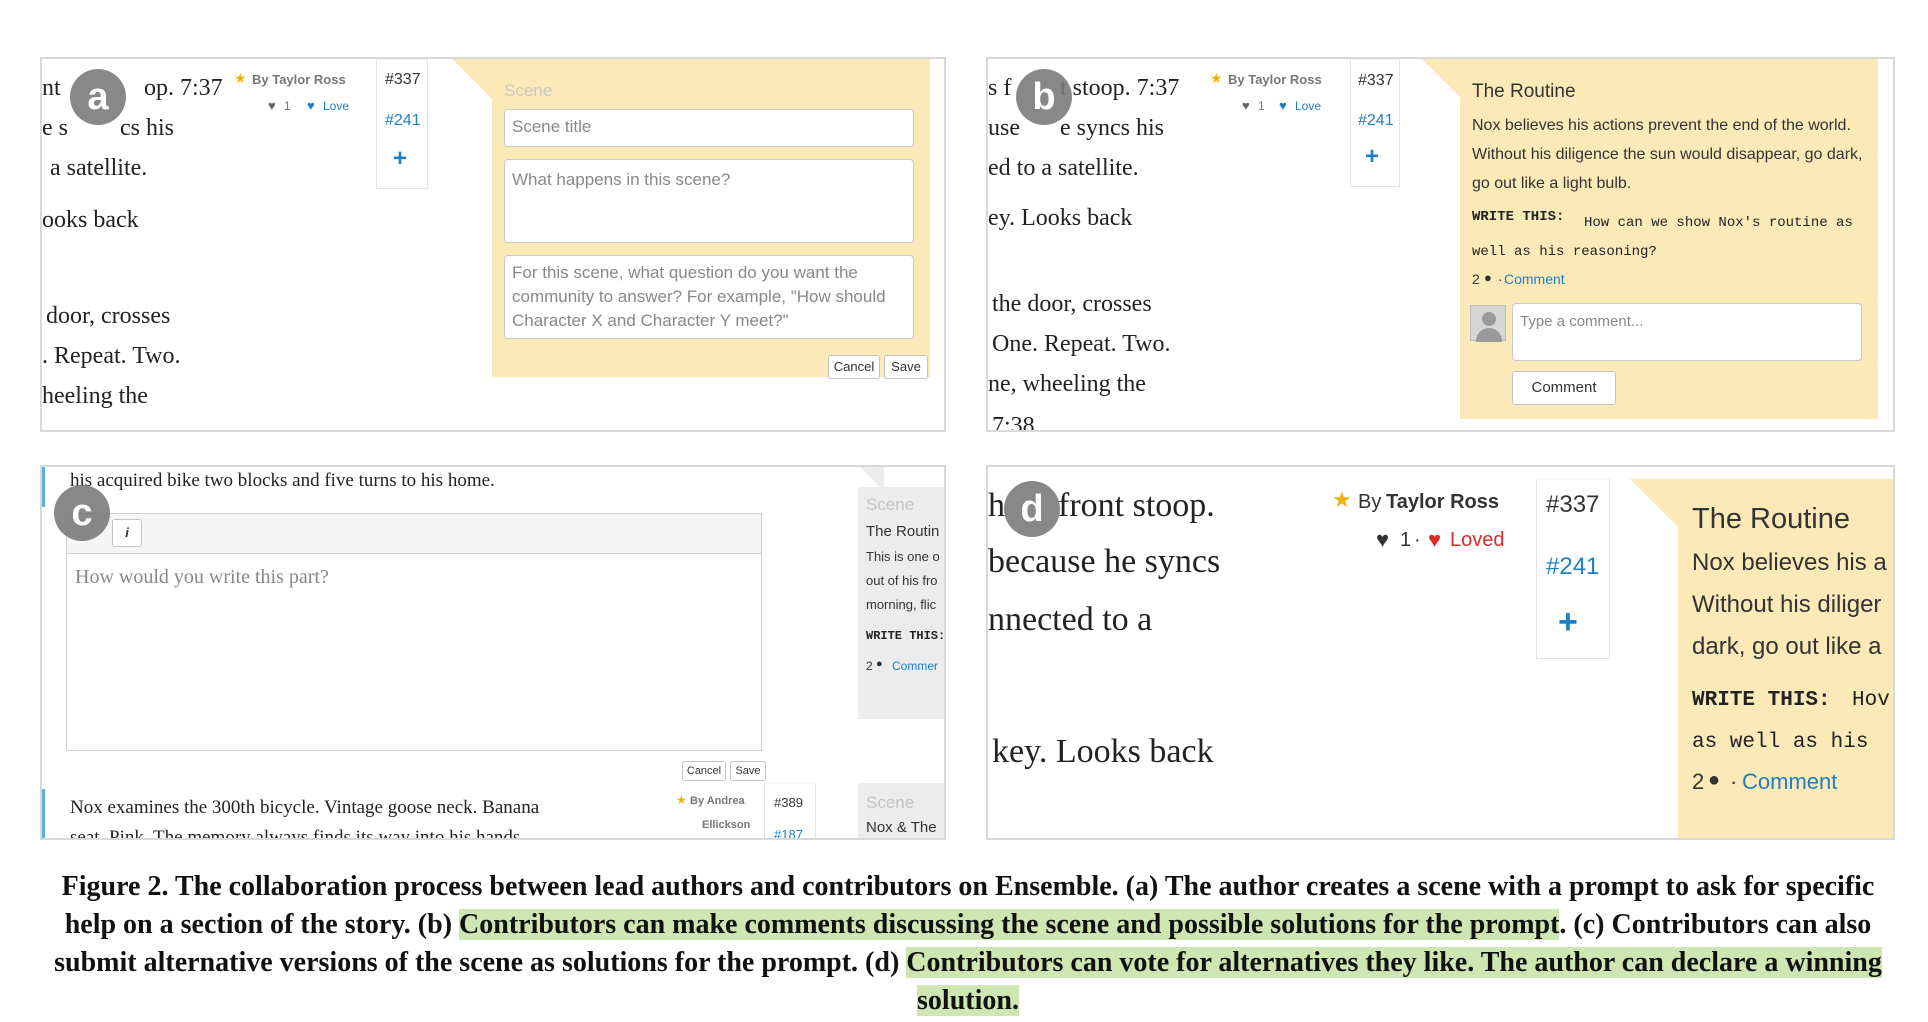 The height and width of the screenshot is (1022, 1928). What do you see at coordinates (1476, 279) in the screenshot?
I see `comment-count: 2` at bounding box center [1476, 279].